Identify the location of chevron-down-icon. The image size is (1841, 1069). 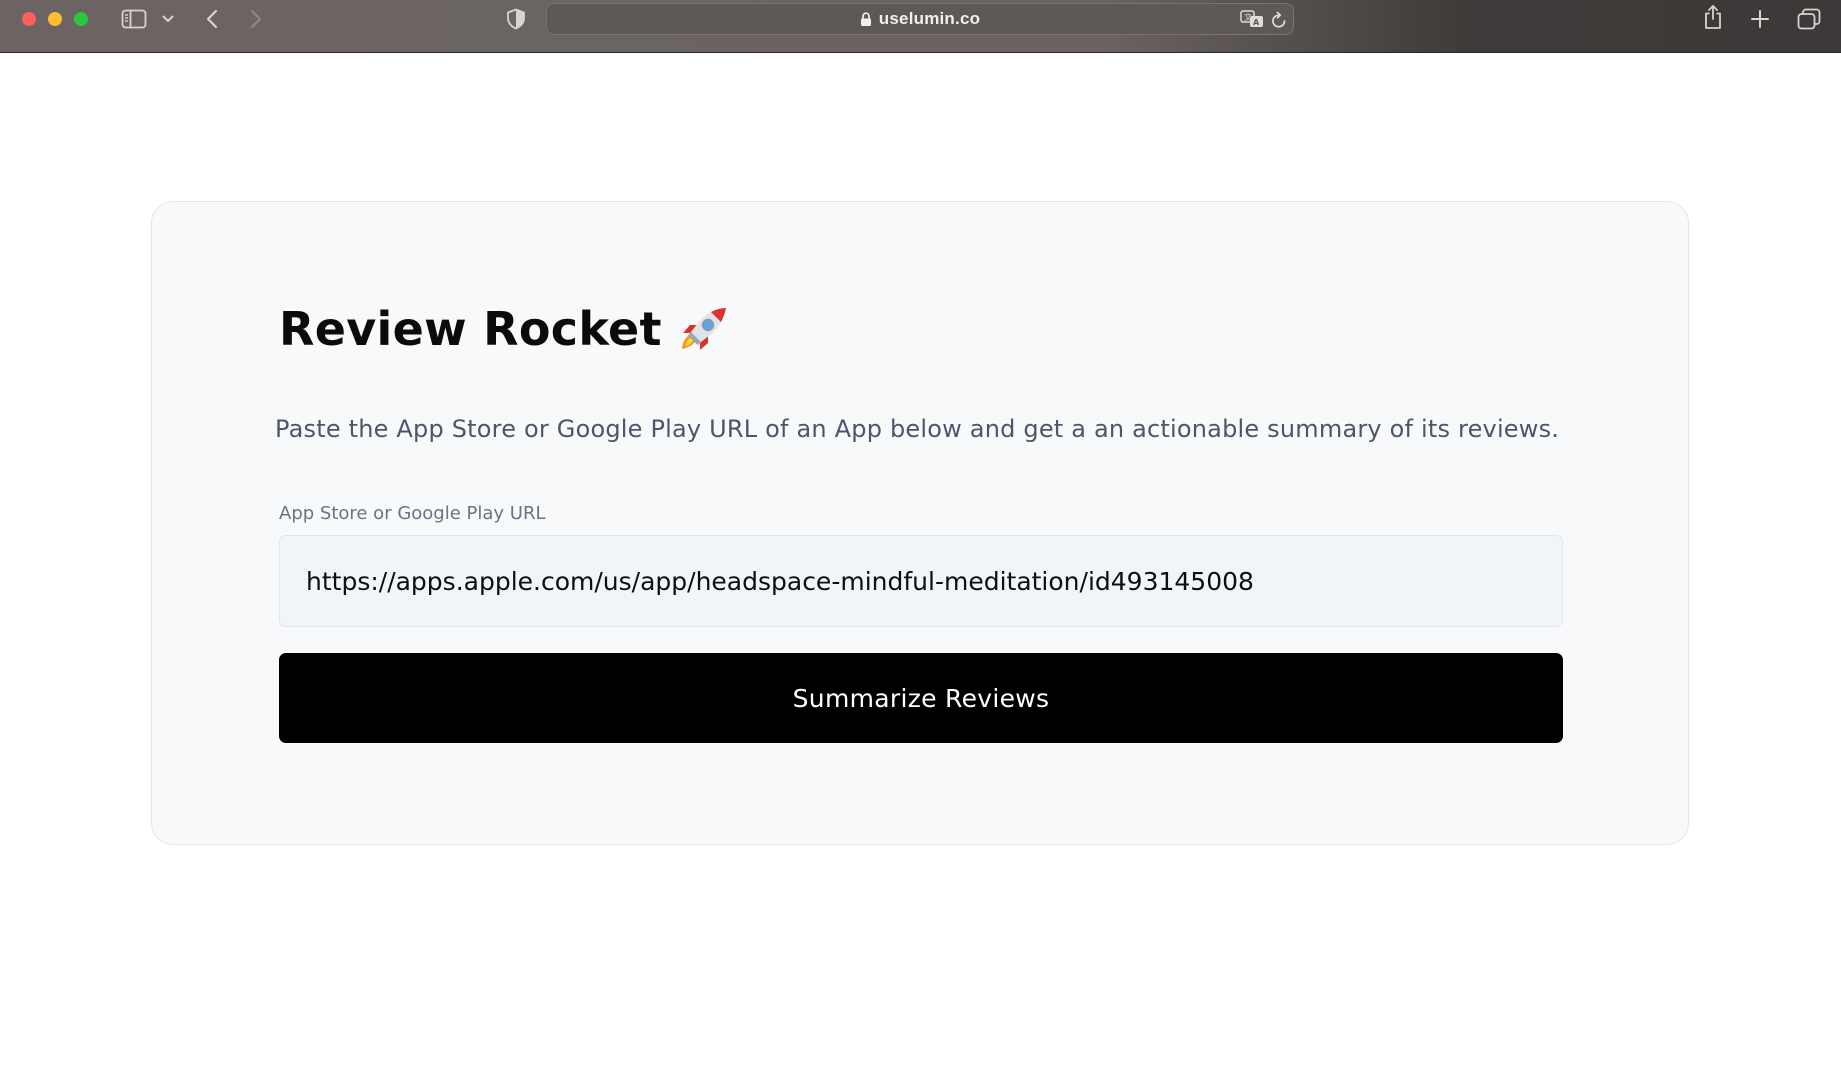
(168, 19).